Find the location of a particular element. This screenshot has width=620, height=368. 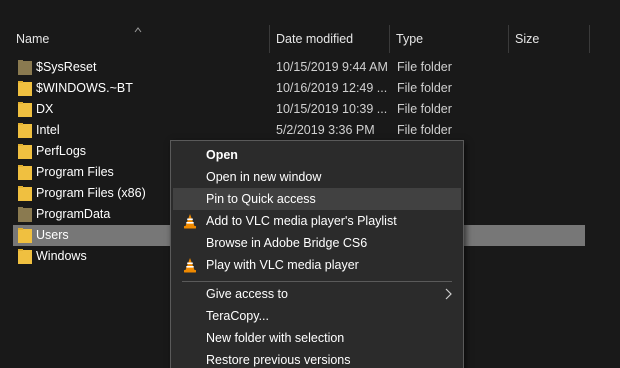

menu-item-pin-quick-access: Pin to Quick access is located at coordinates (317, 199).